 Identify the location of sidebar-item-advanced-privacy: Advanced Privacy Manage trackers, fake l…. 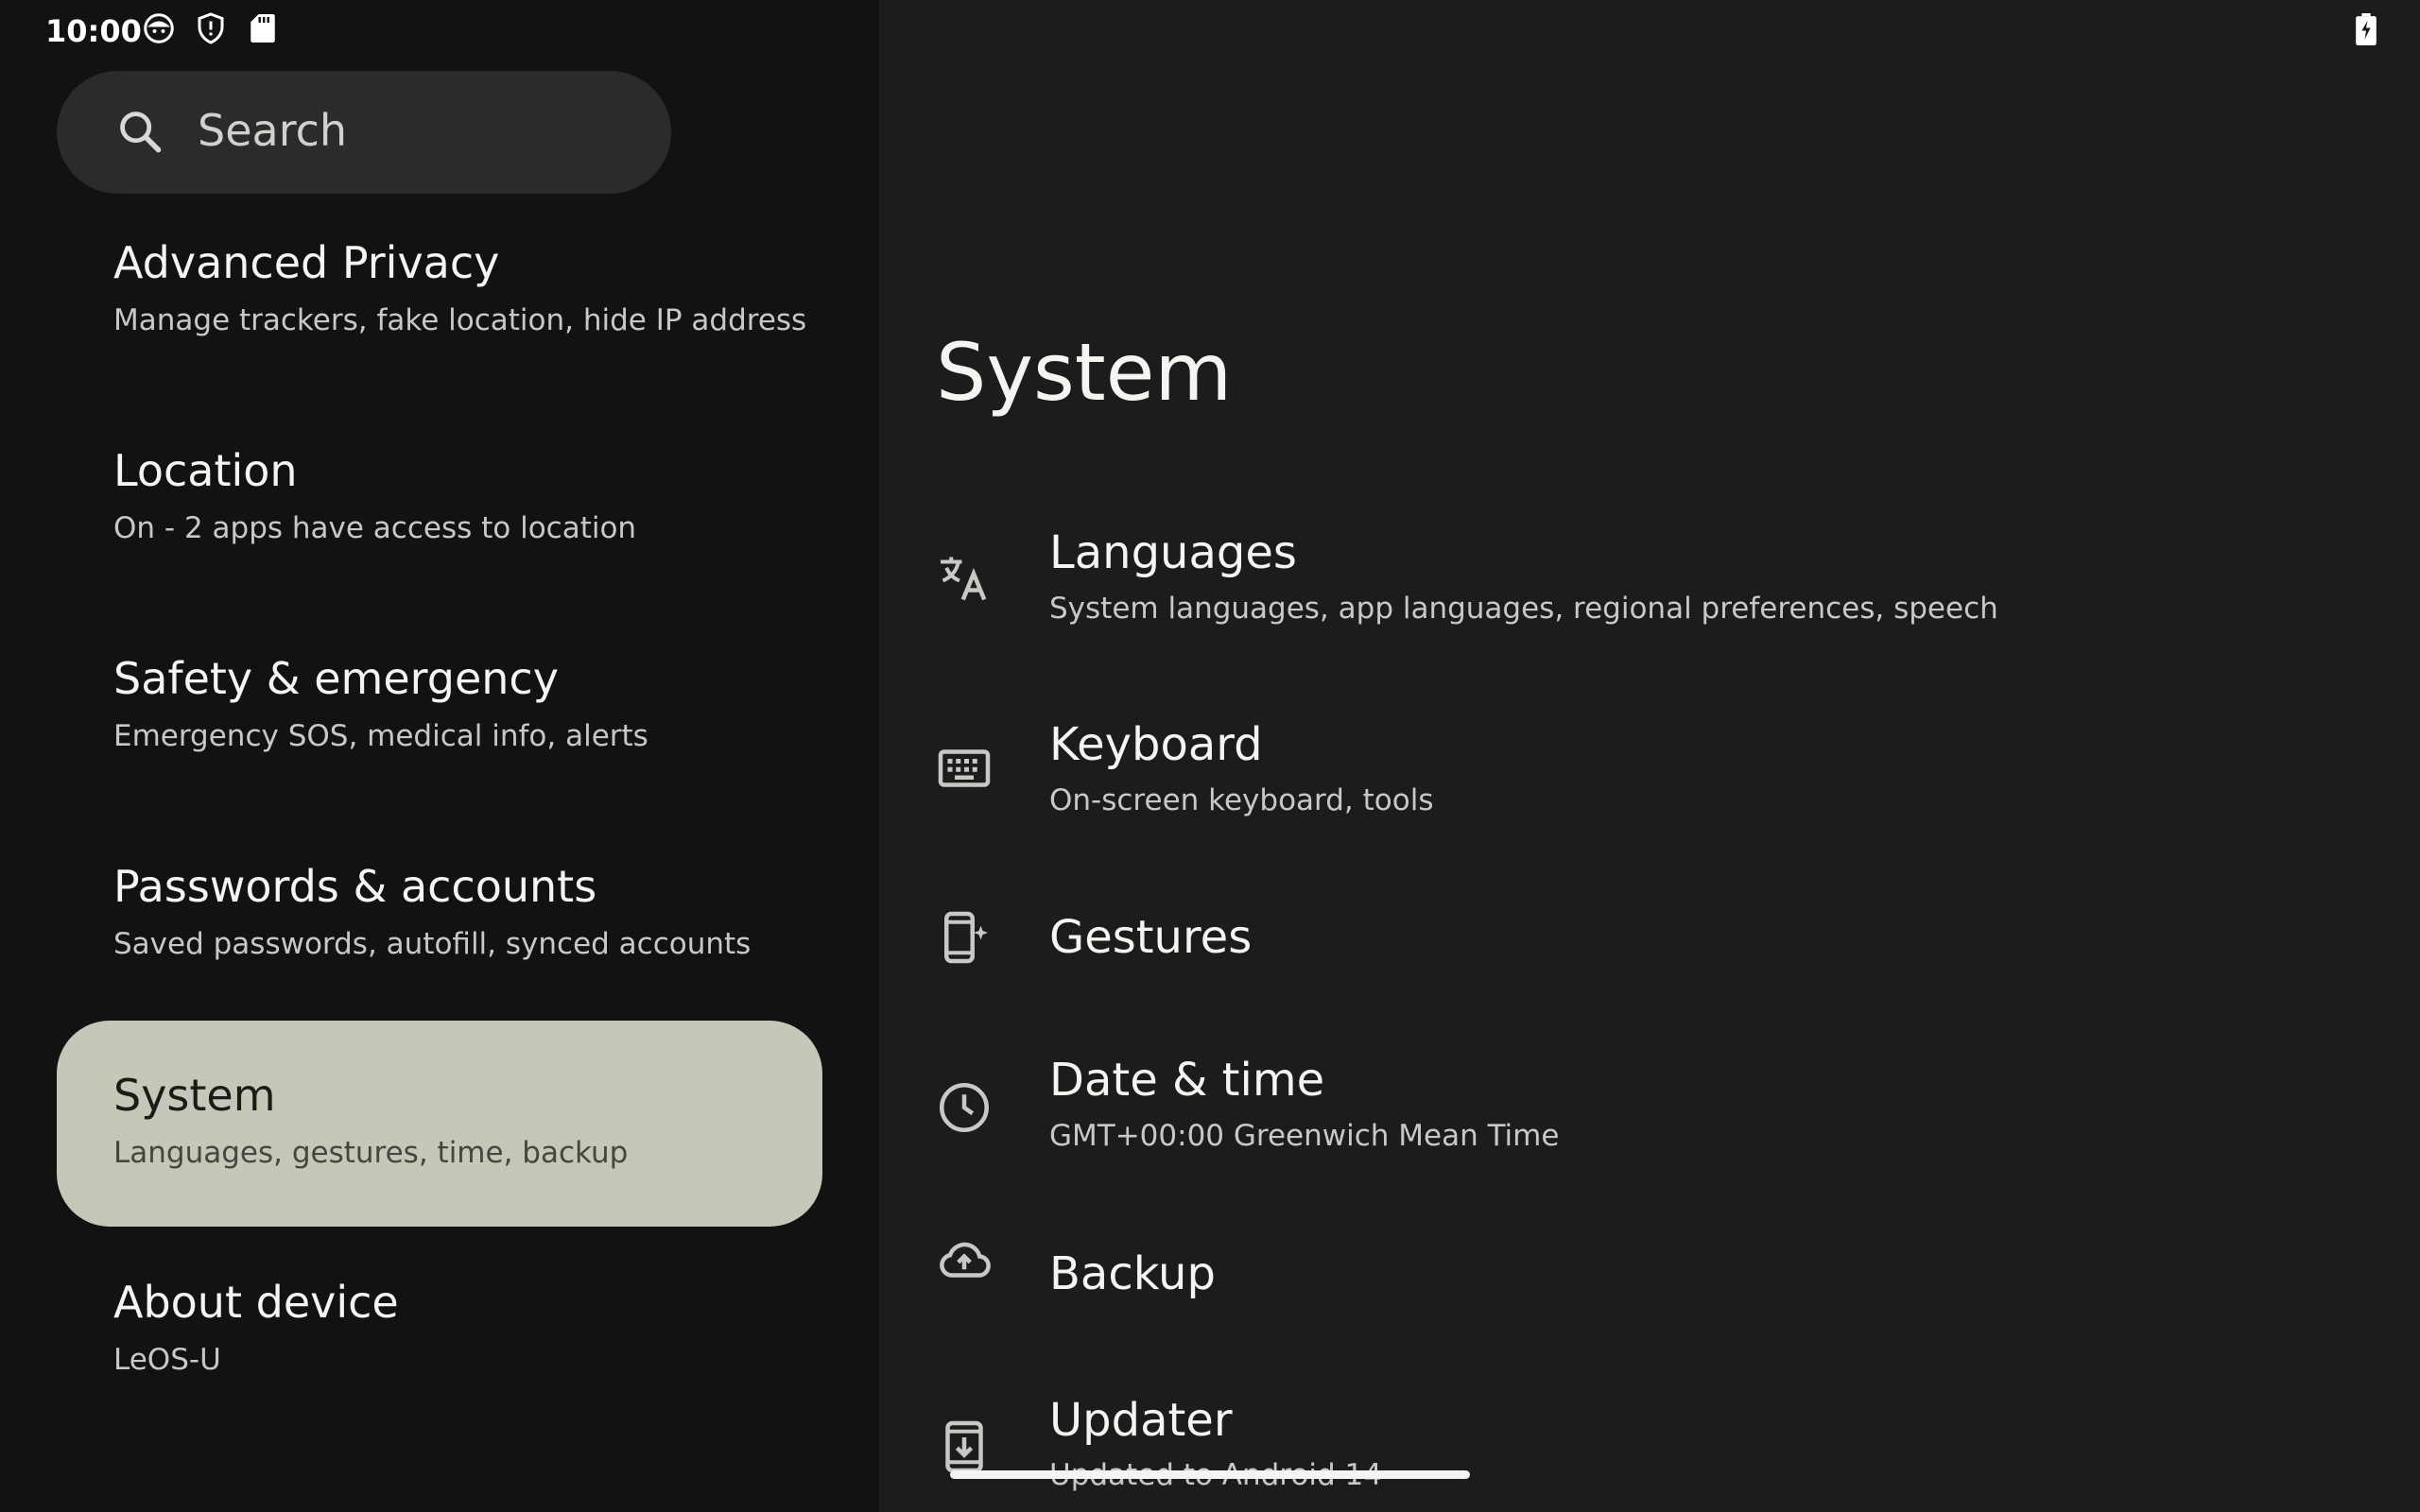
(439, 306).